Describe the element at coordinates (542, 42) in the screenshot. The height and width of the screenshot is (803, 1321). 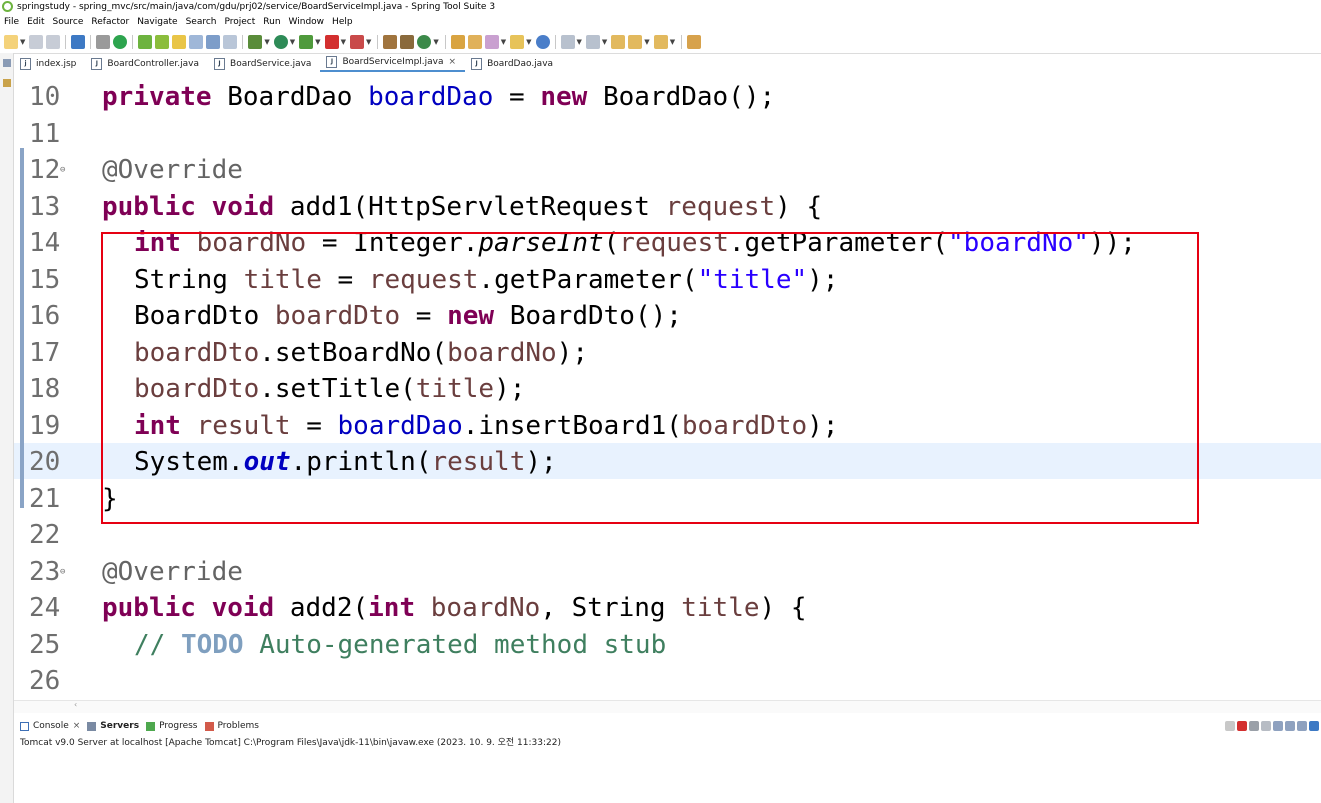
I see `globe-icon` at that location.